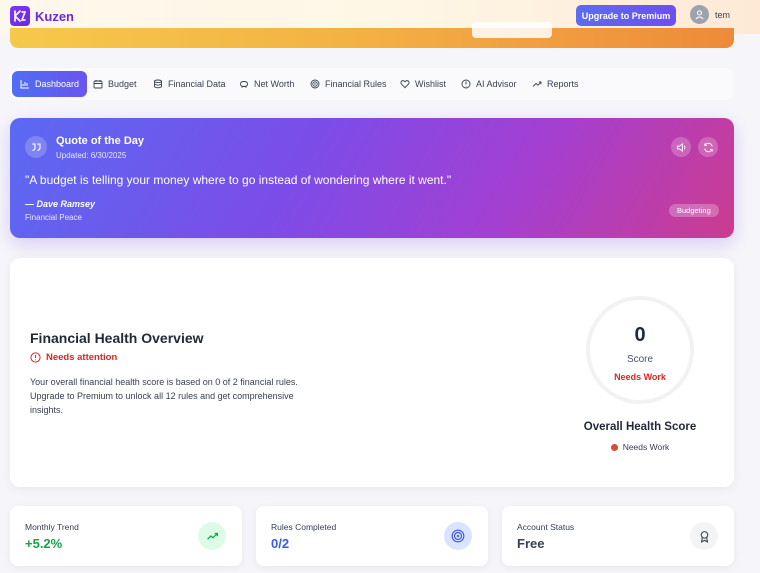  I want to click on quote-author: — Dave Ramsey, so click(60, 204).